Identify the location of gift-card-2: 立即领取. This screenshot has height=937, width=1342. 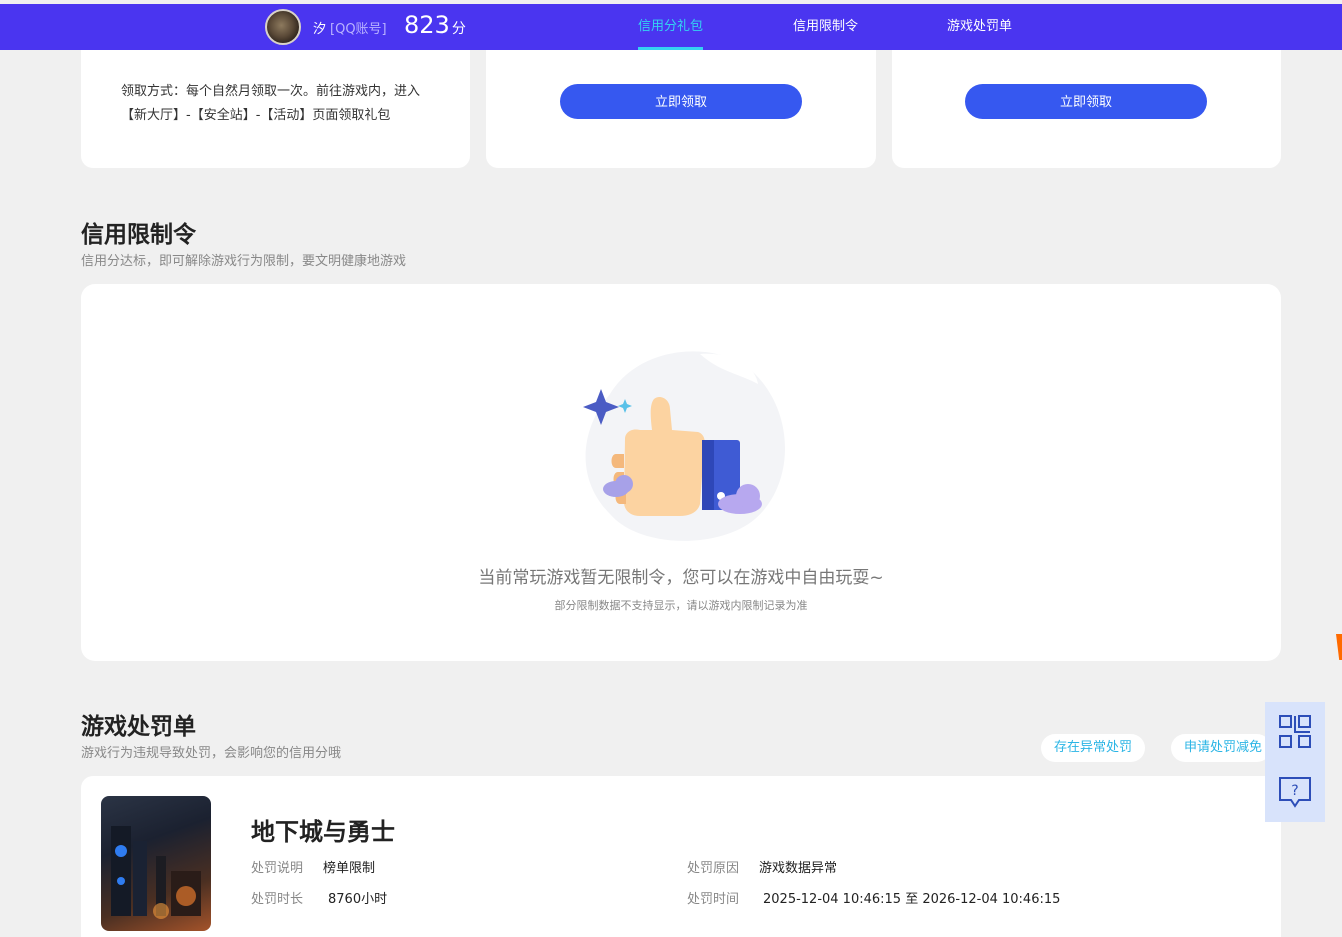
(681, 109).